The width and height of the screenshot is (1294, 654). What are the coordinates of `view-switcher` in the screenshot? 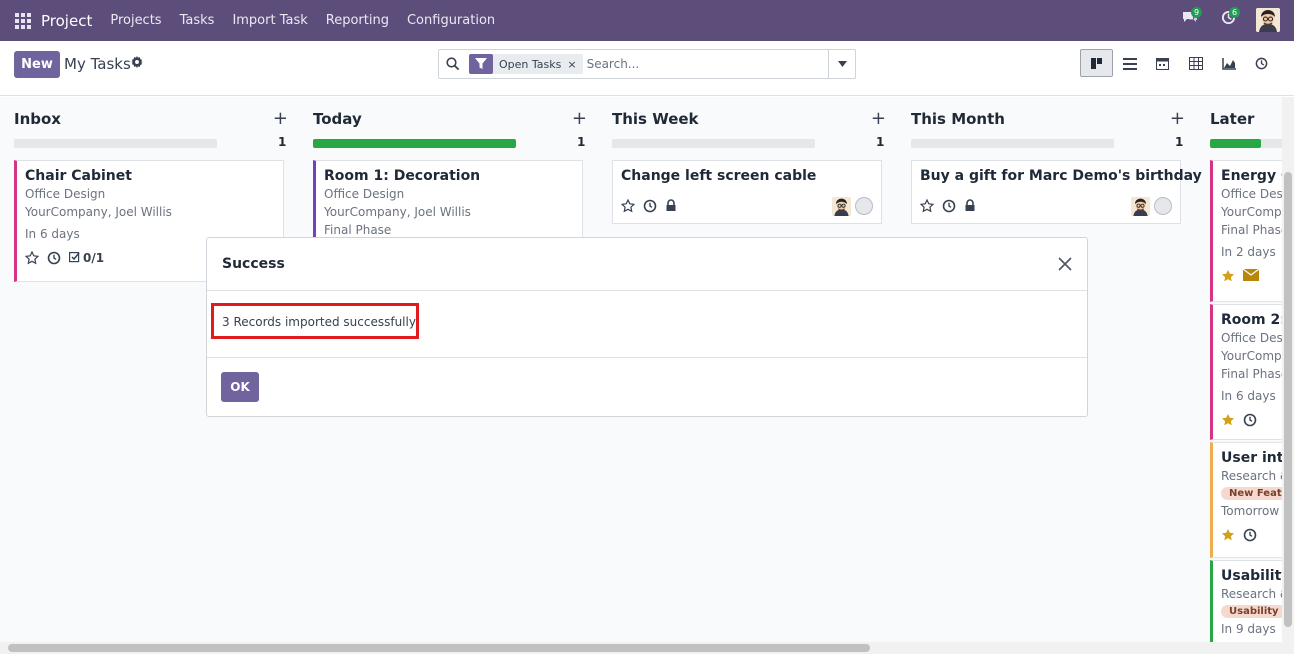 It's located at (1179, 63).